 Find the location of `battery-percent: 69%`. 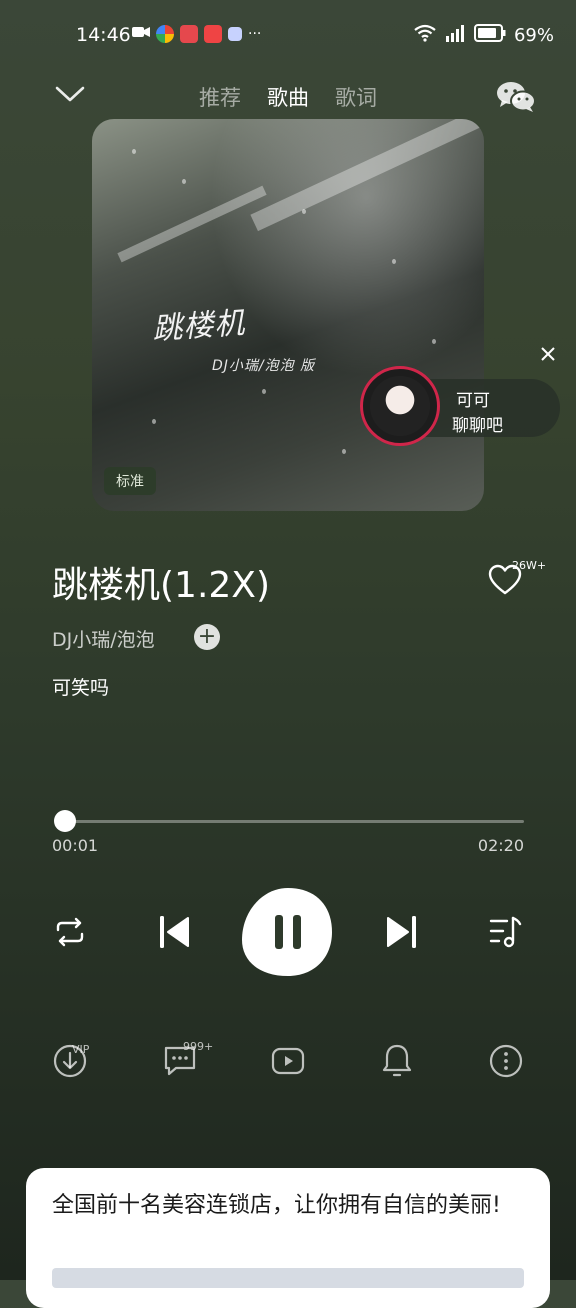

battery-percent: 69% is located at coordinates (533, 35).